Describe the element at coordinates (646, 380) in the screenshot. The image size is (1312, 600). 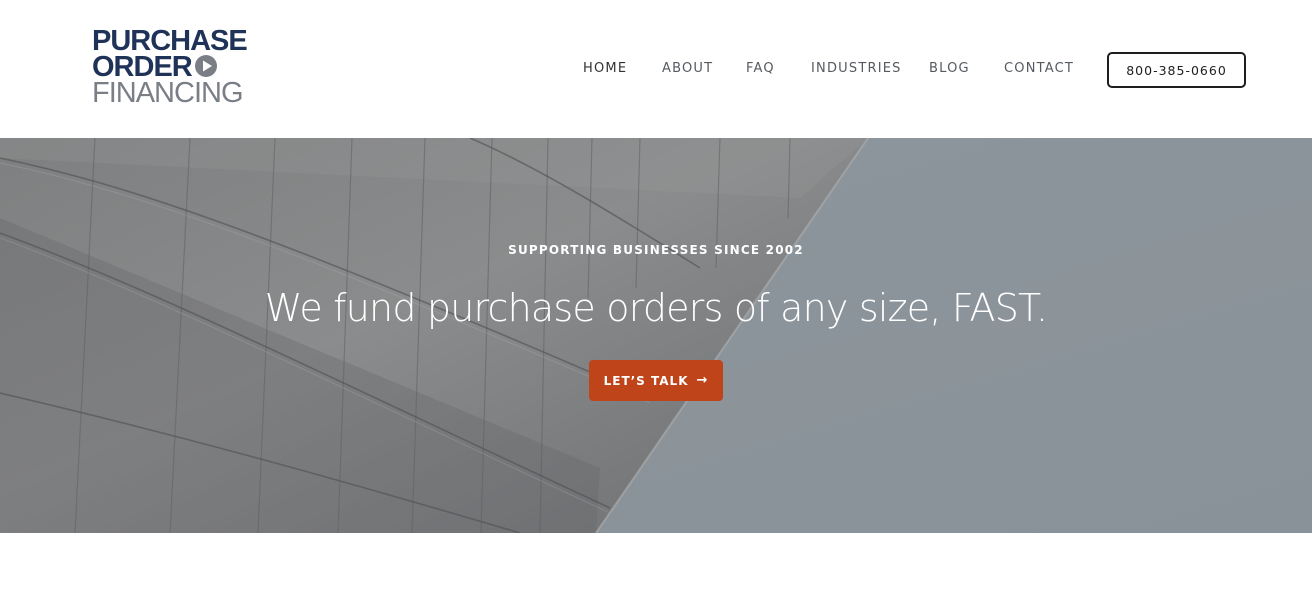
I see `cta-label: LET’S TALK` at that location.